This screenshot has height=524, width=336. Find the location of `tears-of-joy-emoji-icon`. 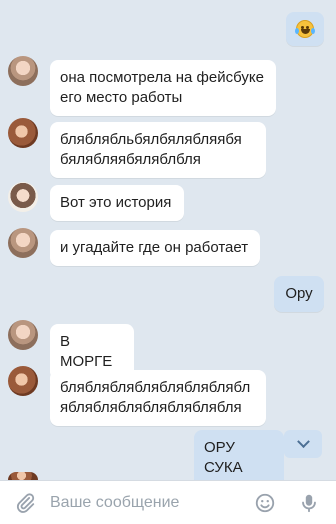

tears-of-joy-emoji-icon is located at coordinates (305, 29).